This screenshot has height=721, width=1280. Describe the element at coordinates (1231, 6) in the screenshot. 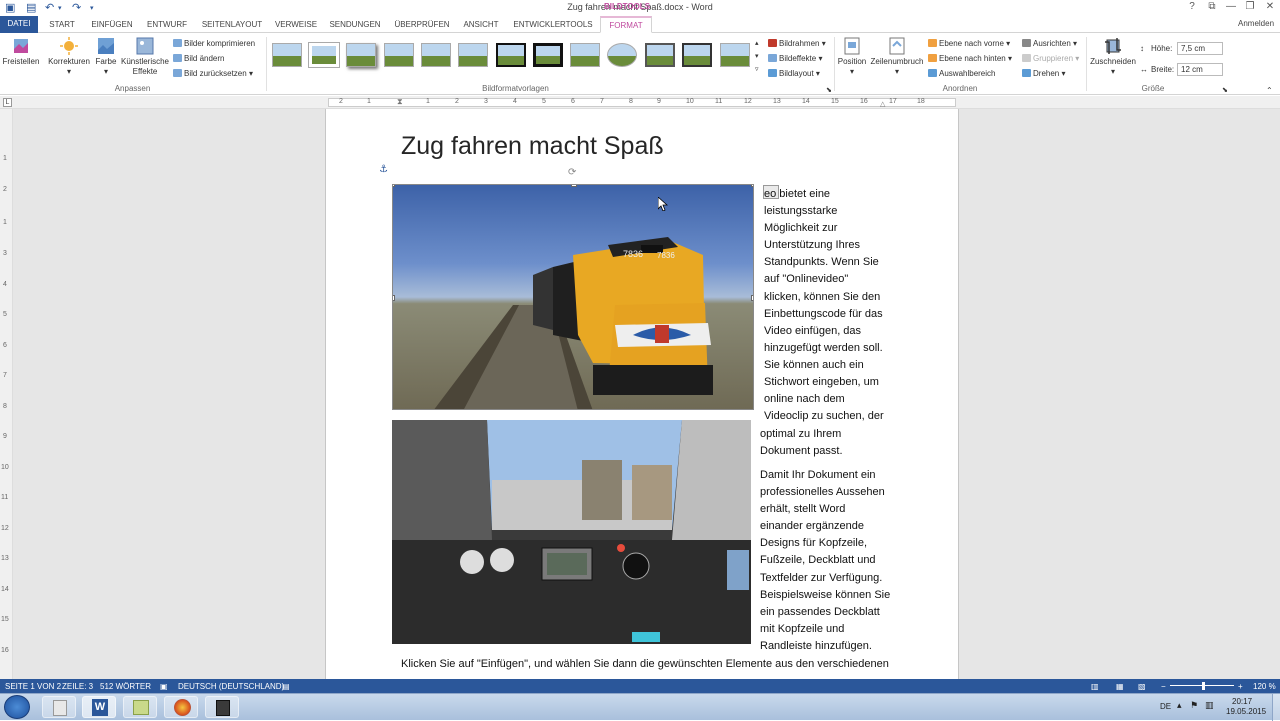

I see `minimize-button: —` at that location.